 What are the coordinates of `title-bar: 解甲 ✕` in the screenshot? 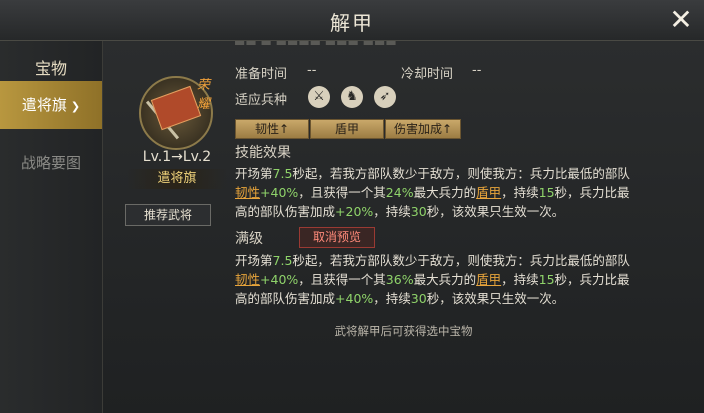 It's located at (352, 20).